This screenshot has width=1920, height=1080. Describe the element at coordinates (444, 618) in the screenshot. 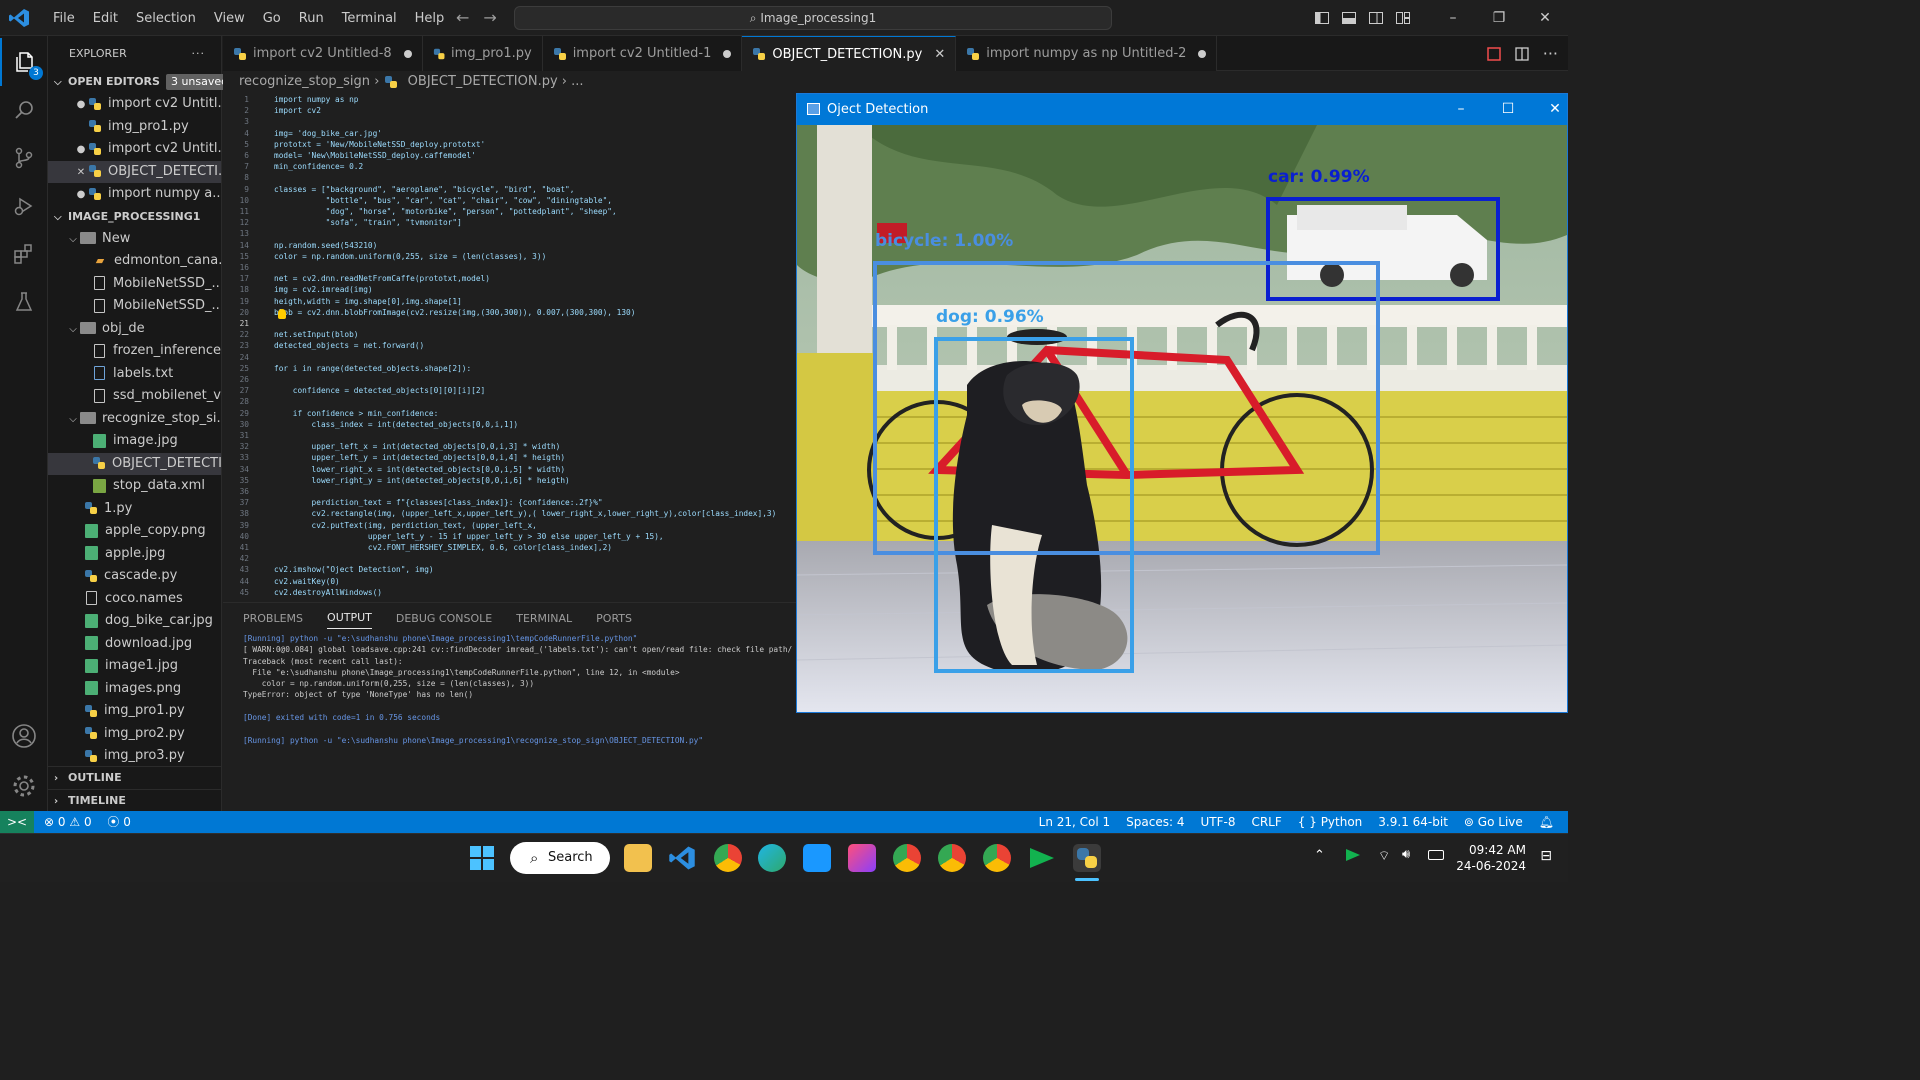

I see `tab-debug-console: DEBUG CONSOLE` at that location.